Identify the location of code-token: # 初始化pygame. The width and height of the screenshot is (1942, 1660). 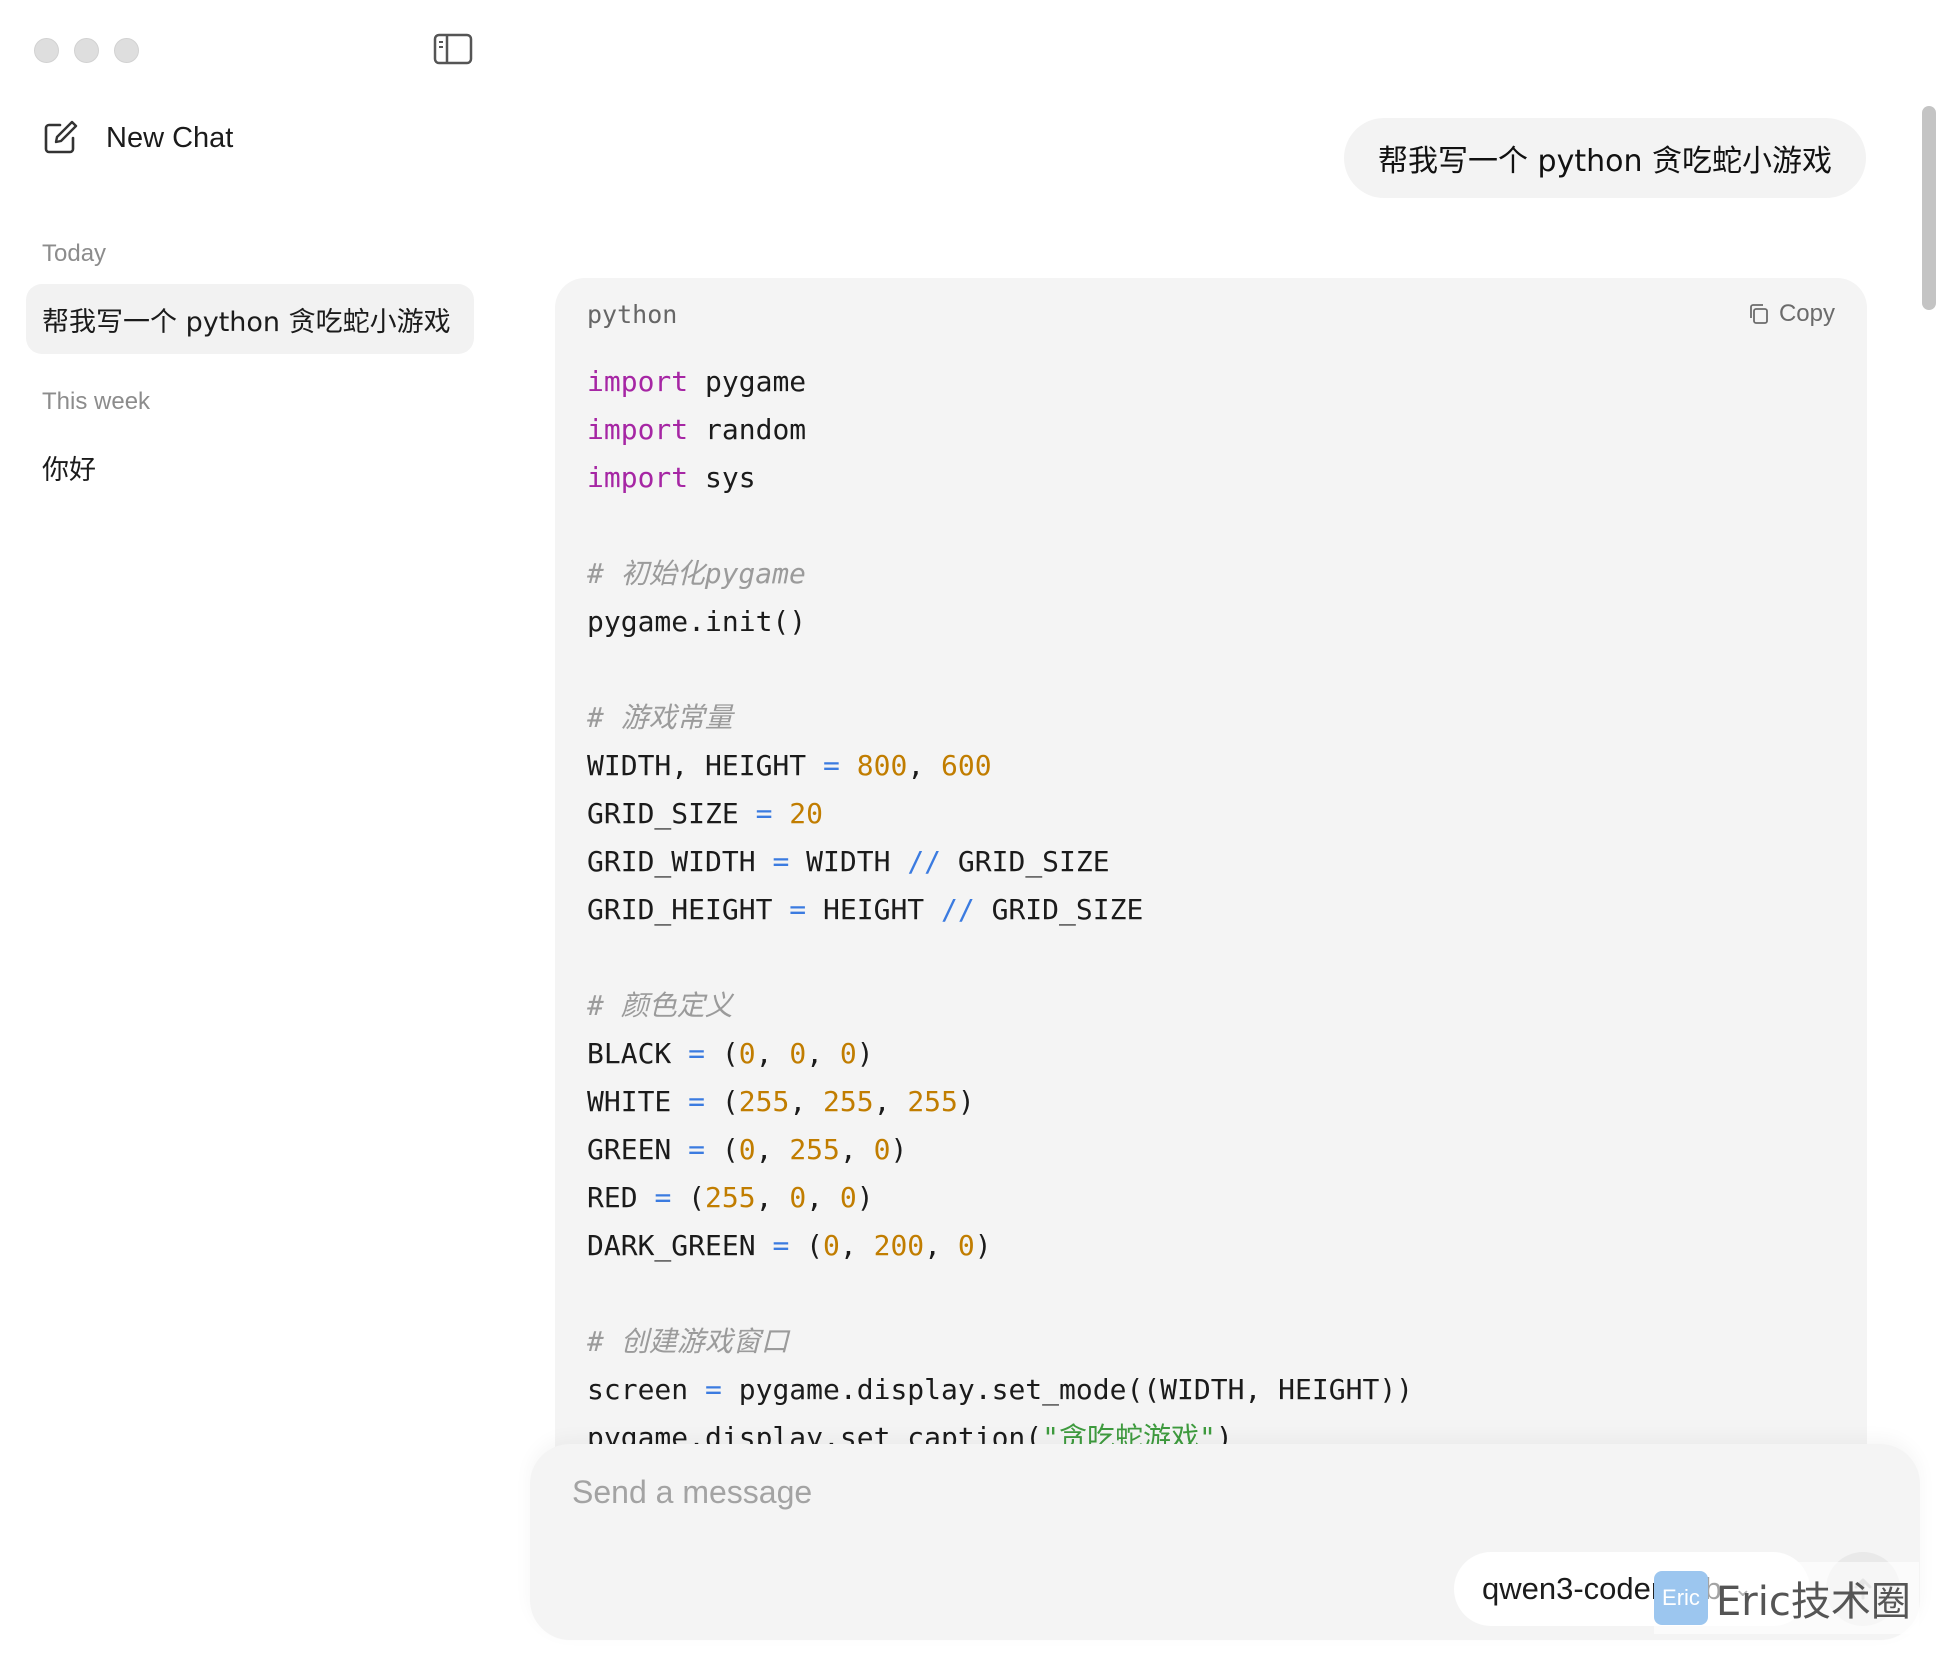
(696, 573).